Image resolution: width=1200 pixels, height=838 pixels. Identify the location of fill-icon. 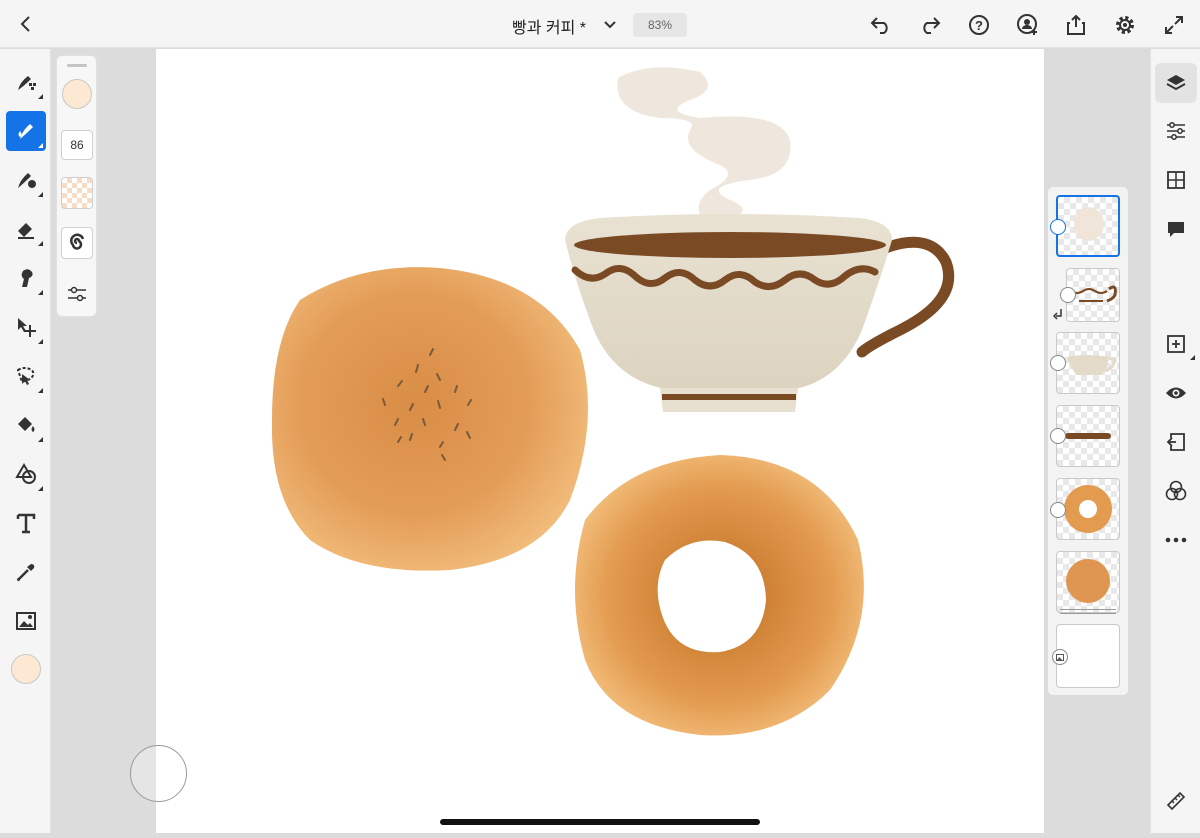
(26, 425).